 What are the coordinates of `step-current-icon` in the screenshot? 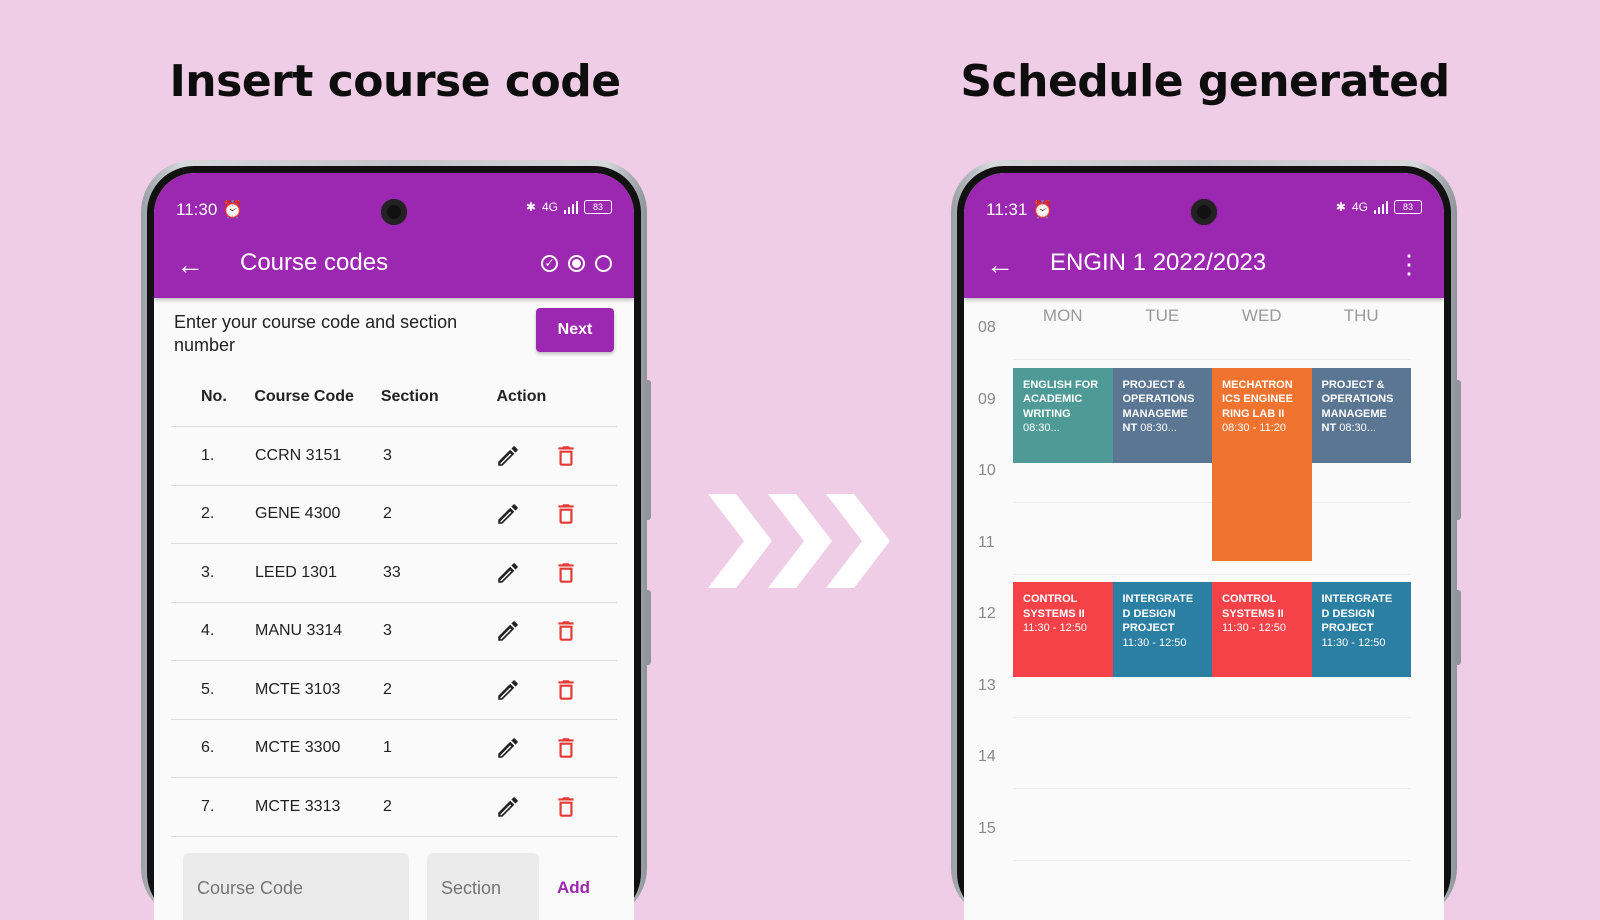 It's located at (576, 263).